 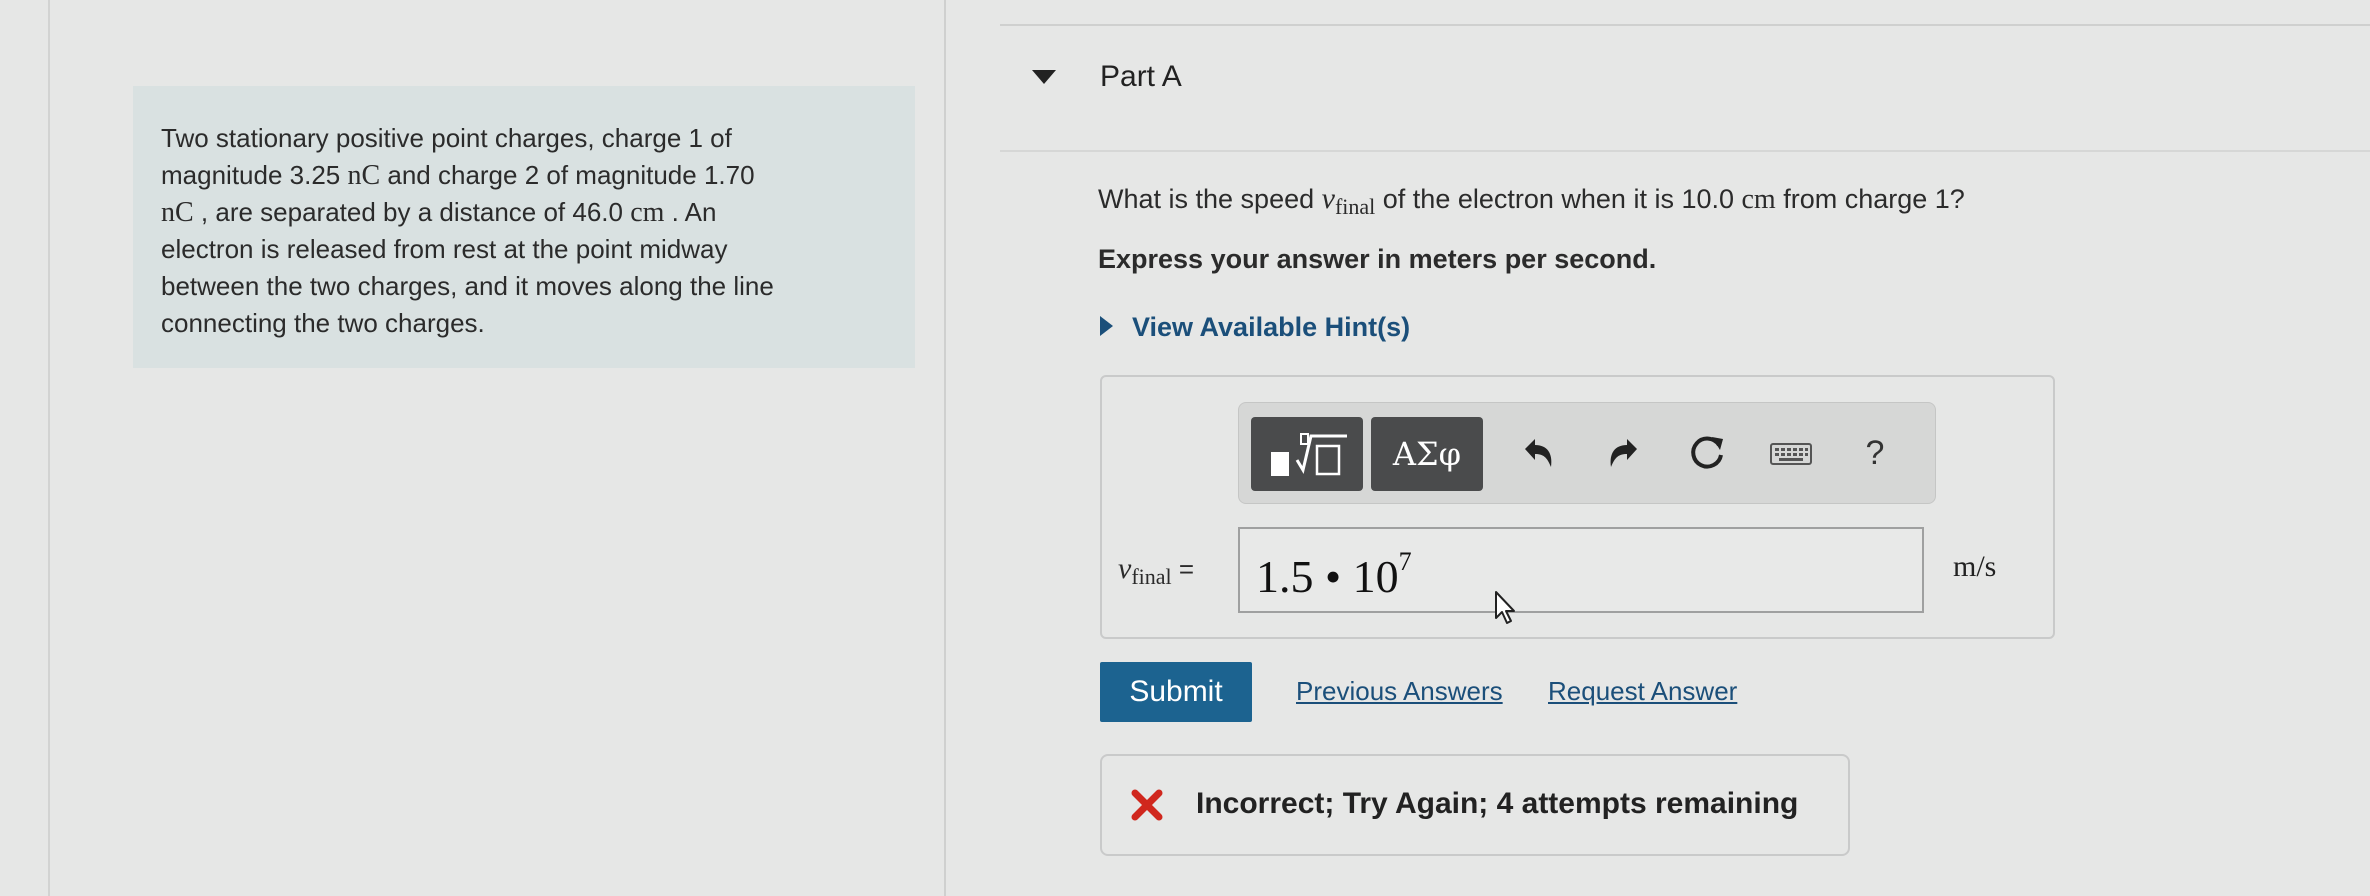 I want to click on templates-icon, so click(x=1309, y=454).